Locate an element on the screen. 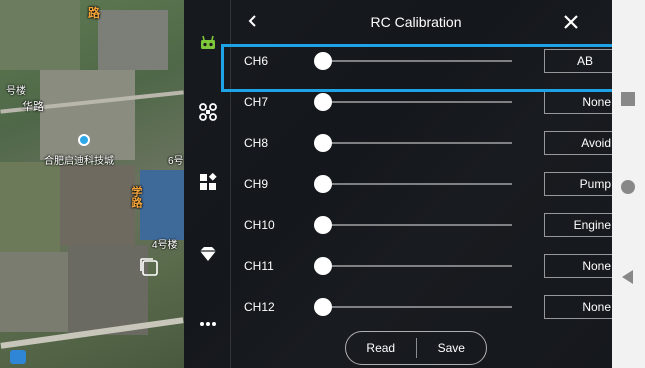 Image resolution: width=645 pixels, height=368 pixels. channel-row-ch10: CH10 Engine is located at coordinates (444, 225).